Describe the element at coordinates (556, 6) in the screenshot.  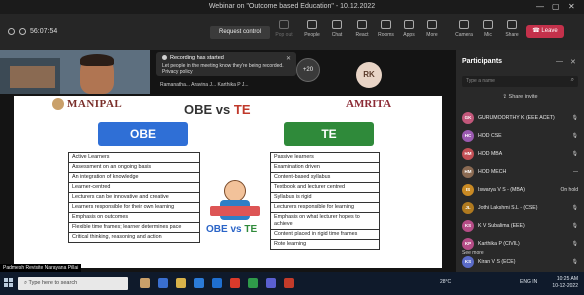
I see `maximize-button: ▢` at that location.